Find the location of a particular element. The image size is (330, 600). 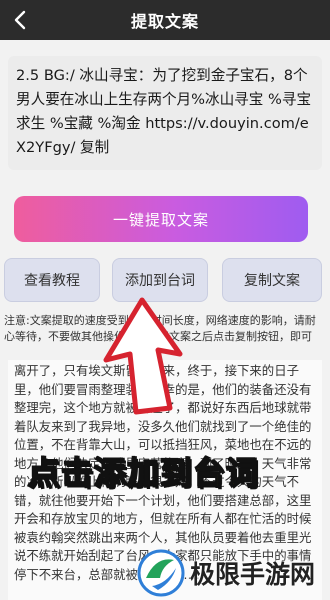

page-title: 提取文案 is located at coordinates (164, 21).